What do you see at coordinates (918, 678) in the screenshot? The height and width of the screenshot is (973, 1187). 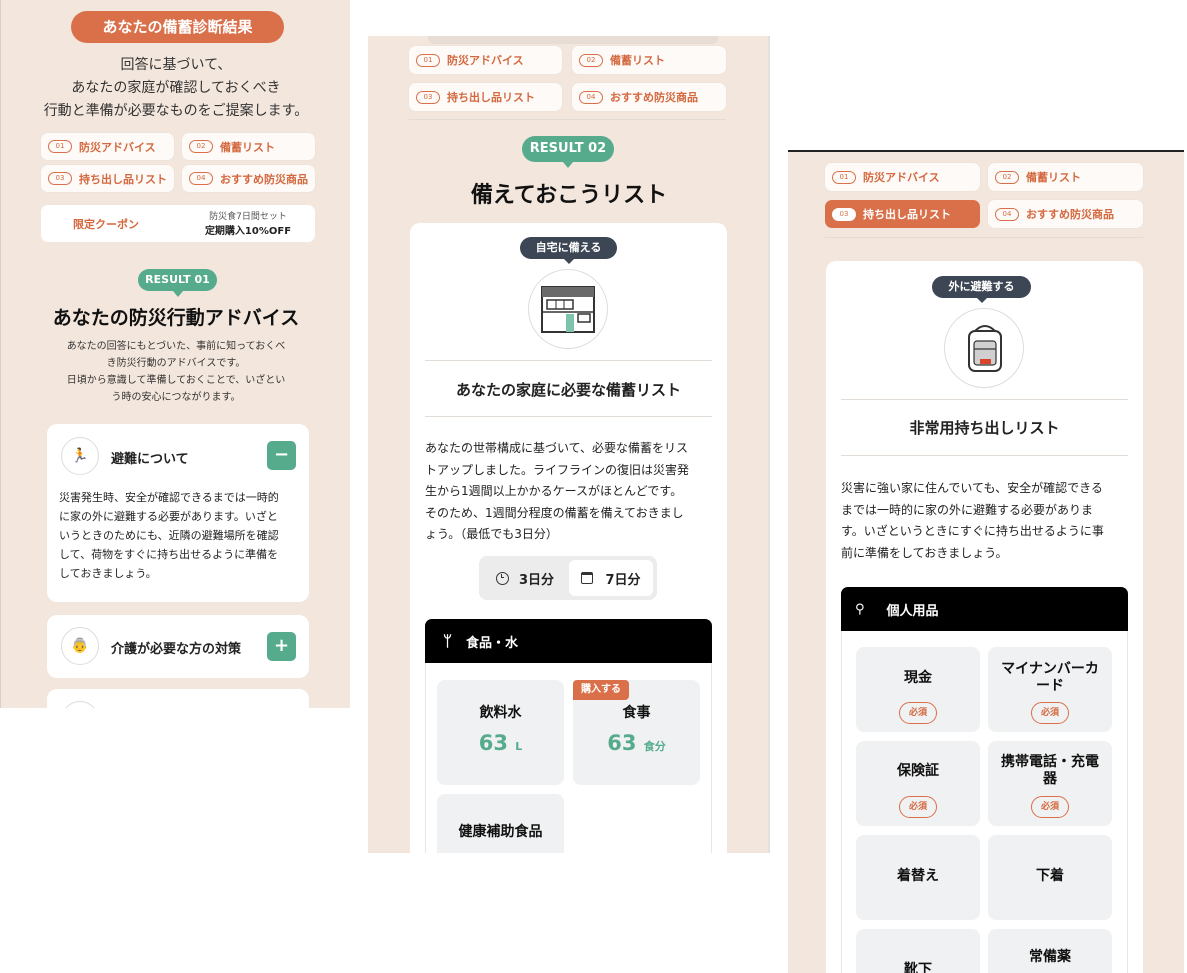 I see `item-name: 現金` at bounding box center [918, 678].